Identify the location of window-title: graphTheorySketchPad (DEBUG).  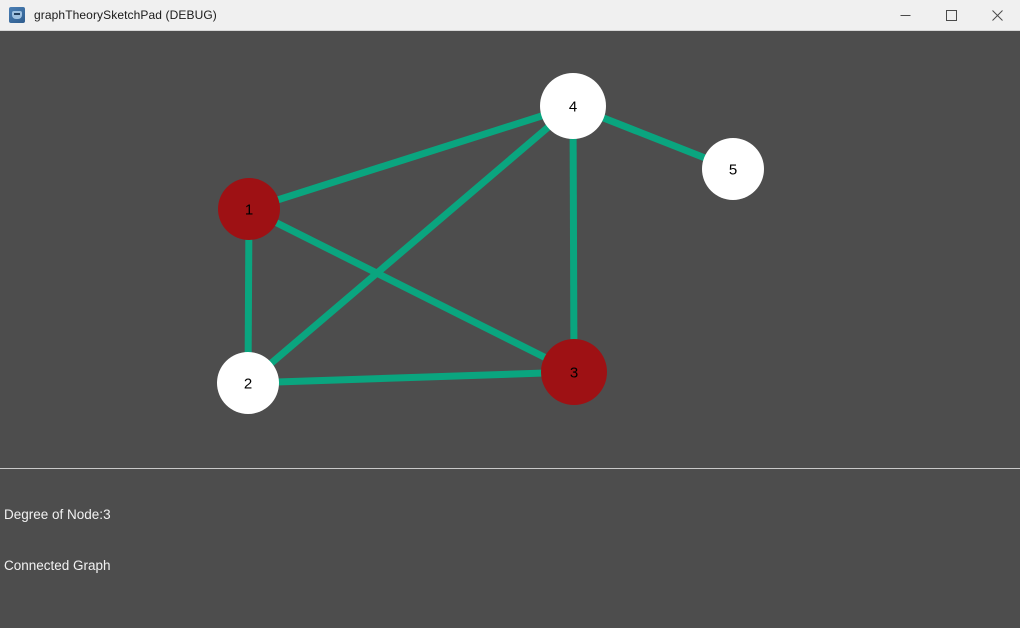
(125, 15).